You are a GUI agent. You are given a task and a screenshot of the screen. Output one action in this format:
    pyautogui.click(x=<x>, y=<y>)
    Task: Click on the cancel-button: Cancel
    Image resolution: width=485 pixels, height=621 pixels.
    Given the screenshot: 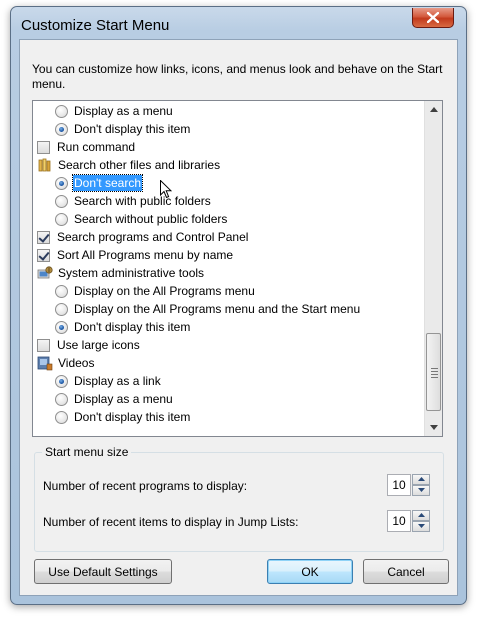 What is the action you would take?
    pyautogui.click(x=406, y=571)
    